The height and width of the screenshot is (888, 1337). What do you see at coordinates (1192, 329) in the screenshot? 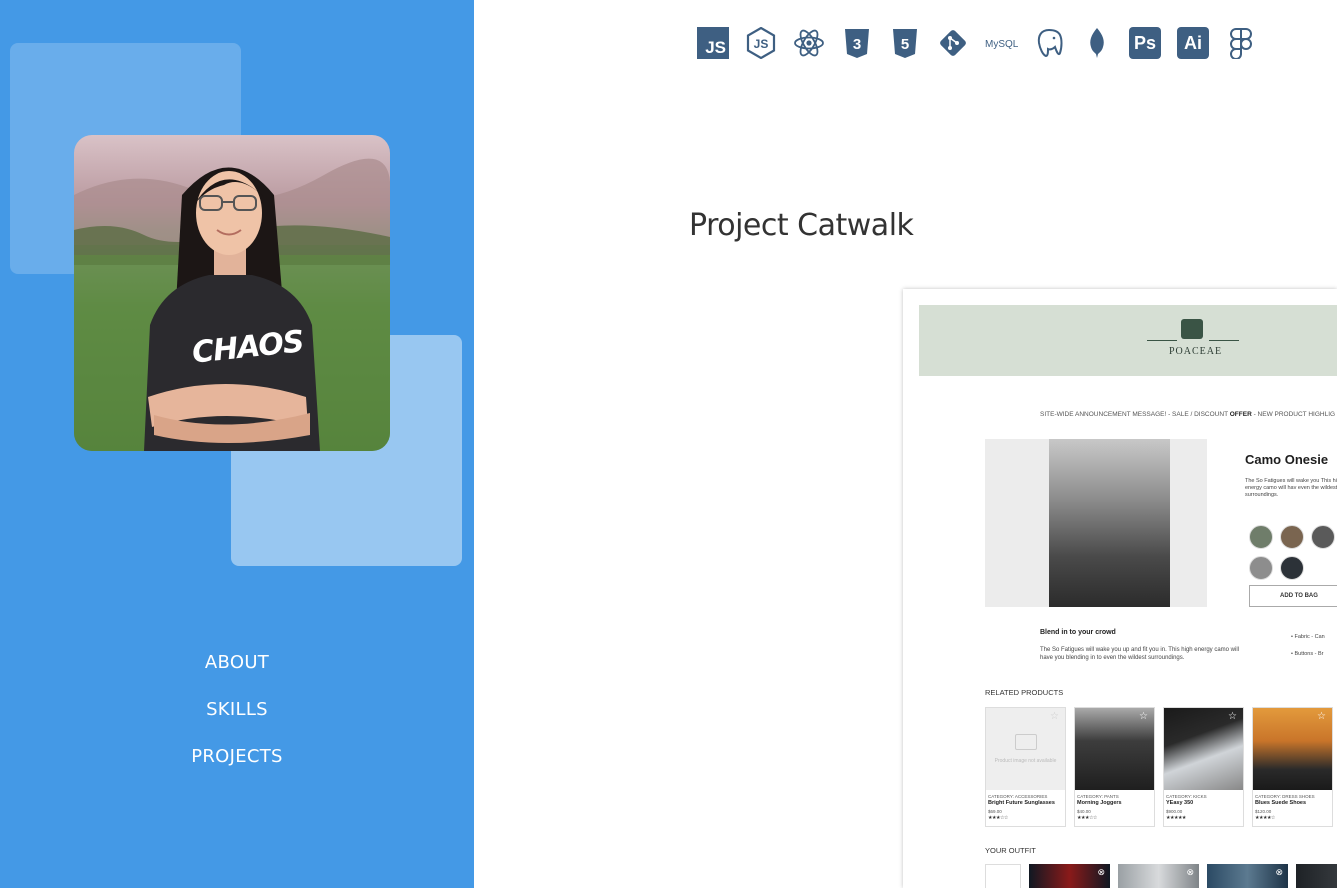
I see `brand-logo-icon` at bounding box center [1192, 329].